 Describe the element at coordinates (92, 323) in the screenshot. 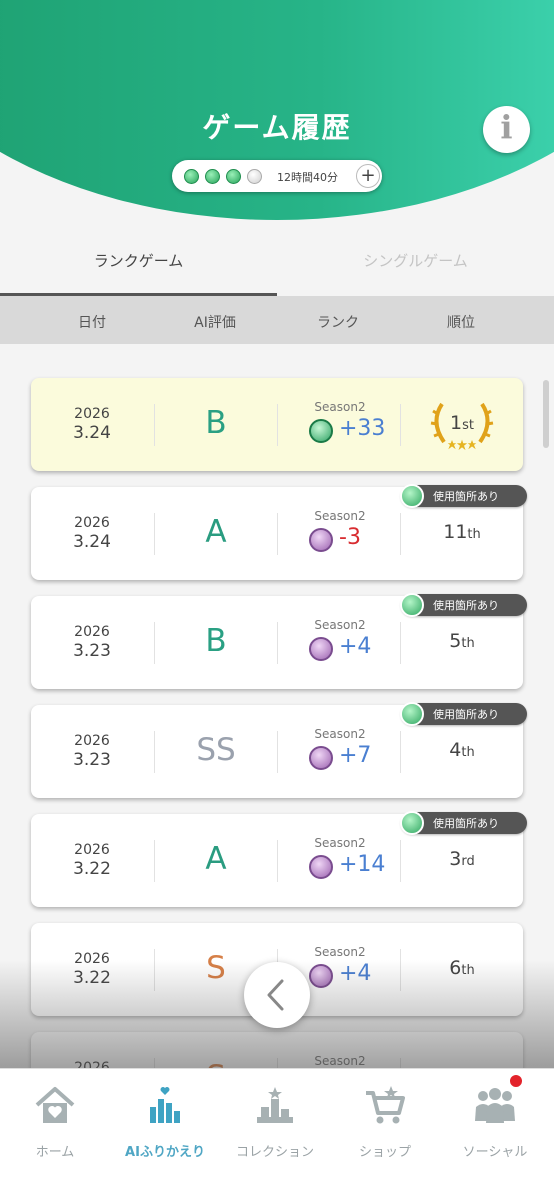

I see `column-date: 日付` at that location.